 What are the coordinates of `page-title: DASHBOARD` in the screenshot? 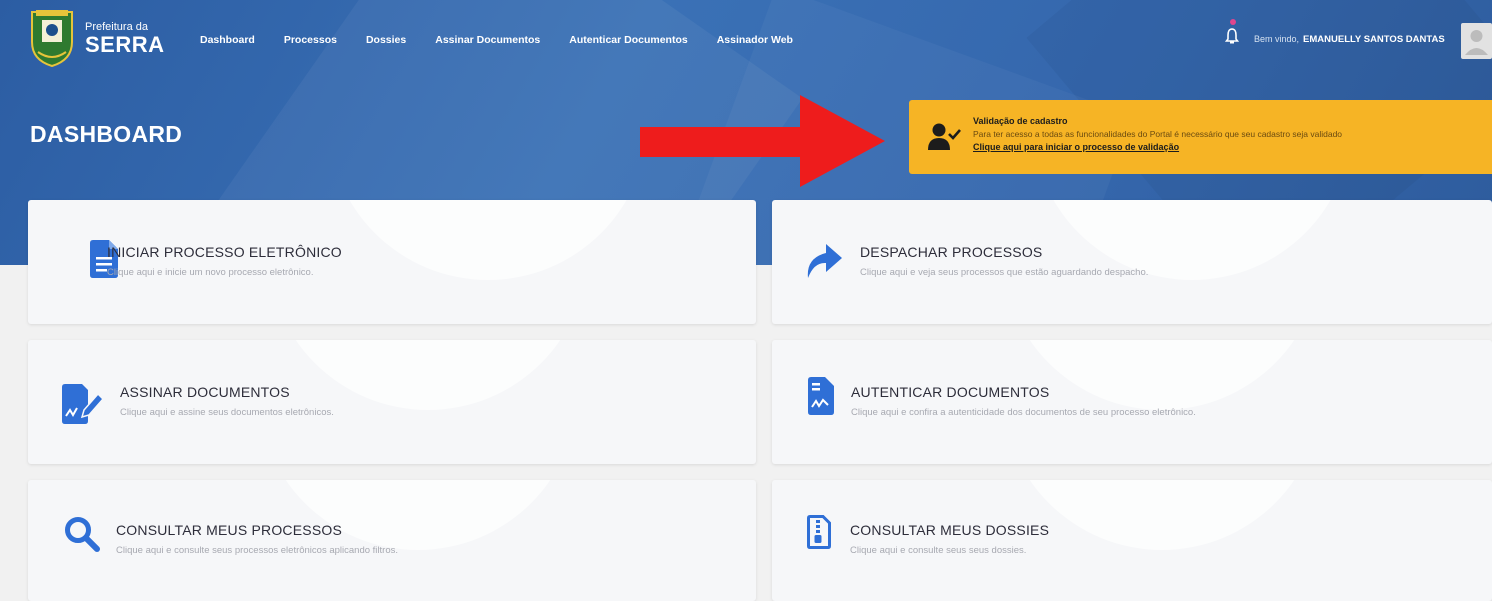 It's located at (106, 134).